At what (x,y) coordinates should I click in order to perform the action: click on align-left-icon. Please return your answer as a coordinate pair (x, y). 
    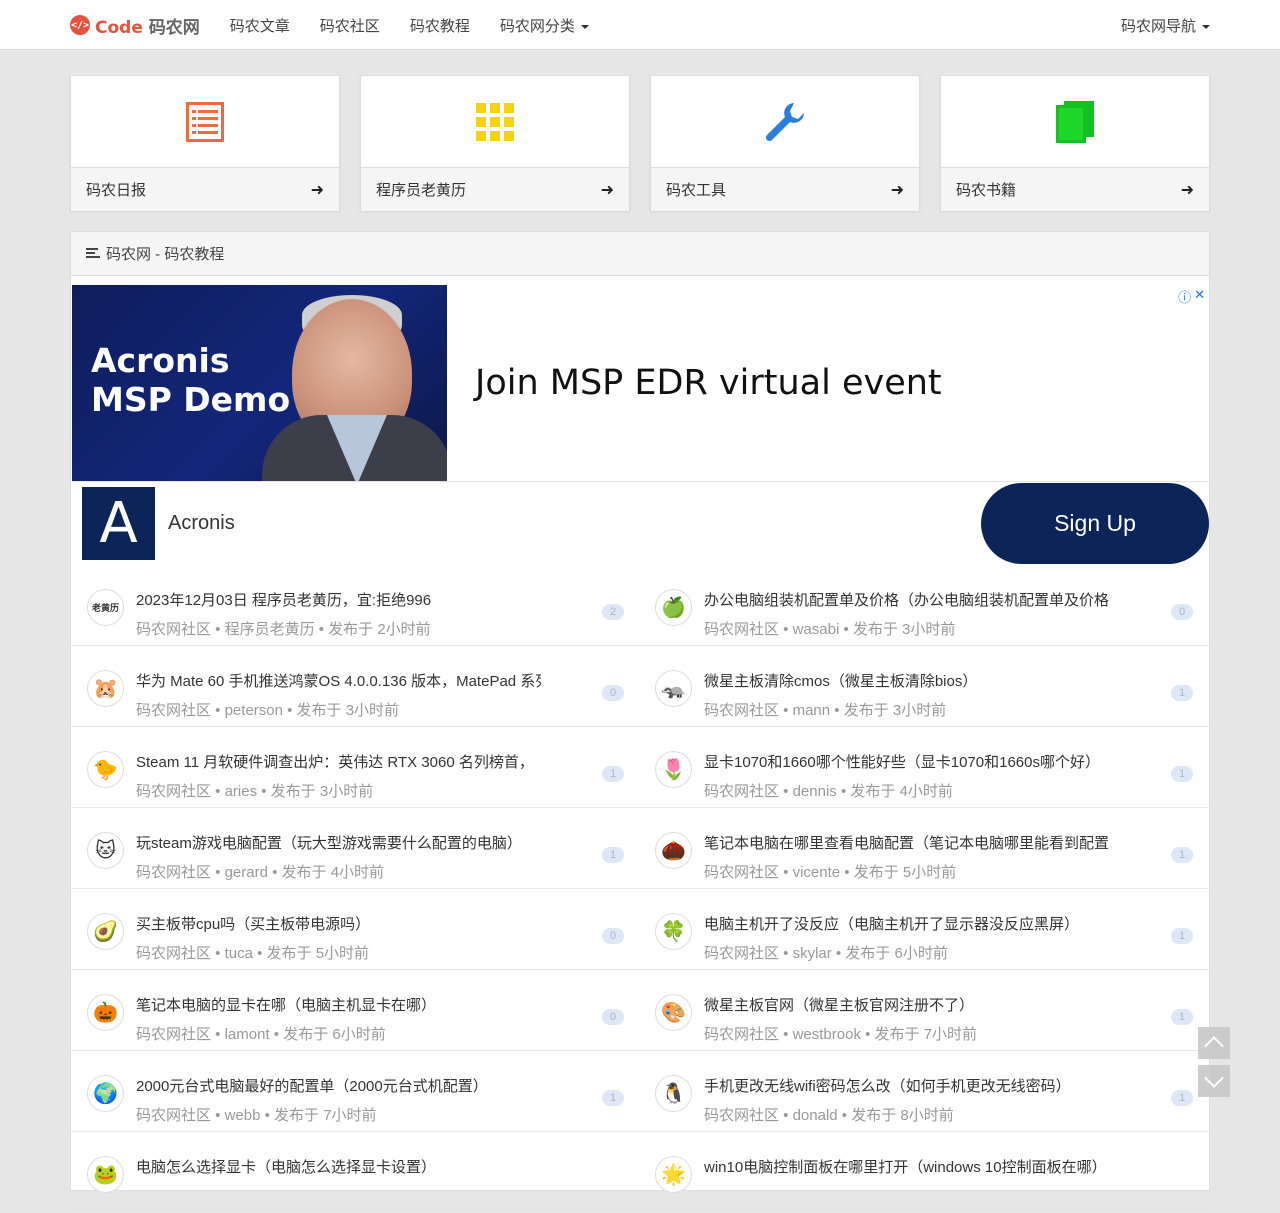
    Looking at the image, I should click on (93, 253).